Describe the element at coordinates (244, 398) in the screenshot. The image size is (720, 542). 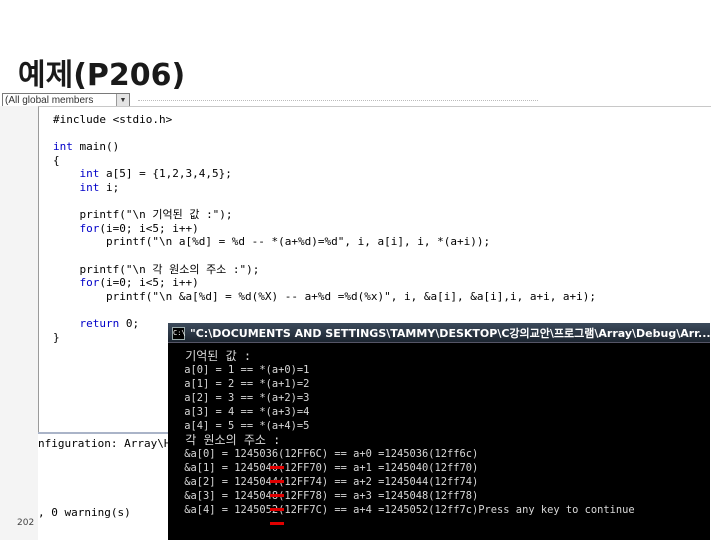
I see `console-line: a[2] = 3 == *(a+2)=3` at that location.